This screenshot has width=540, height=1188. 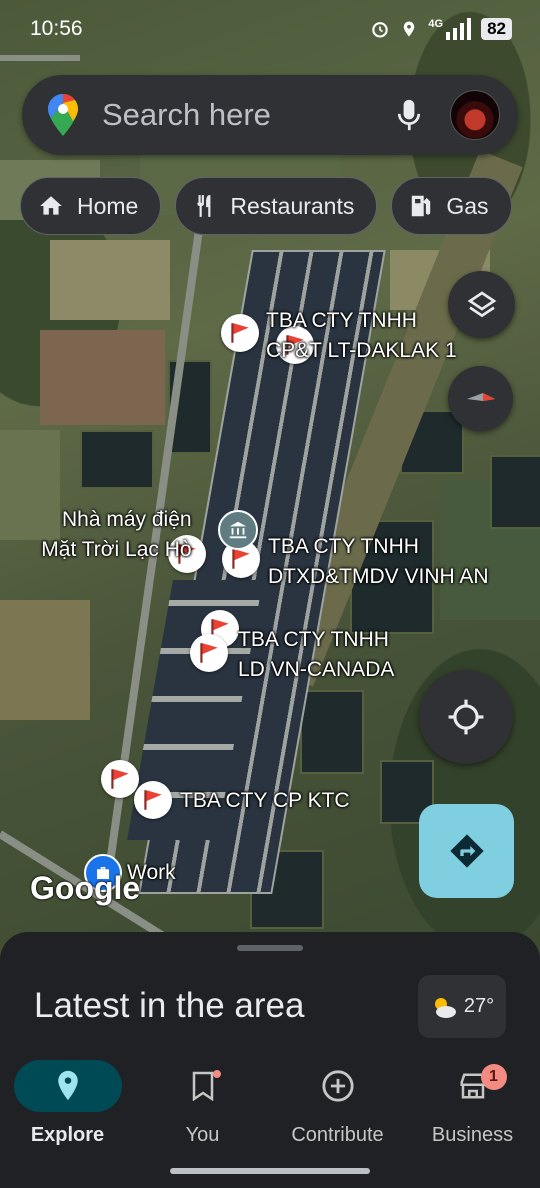 What do you see at coordinates (270, 29) in the screenshot?
I see `status-bar: 10:56 4G 82` at bounding box center [270, 29].